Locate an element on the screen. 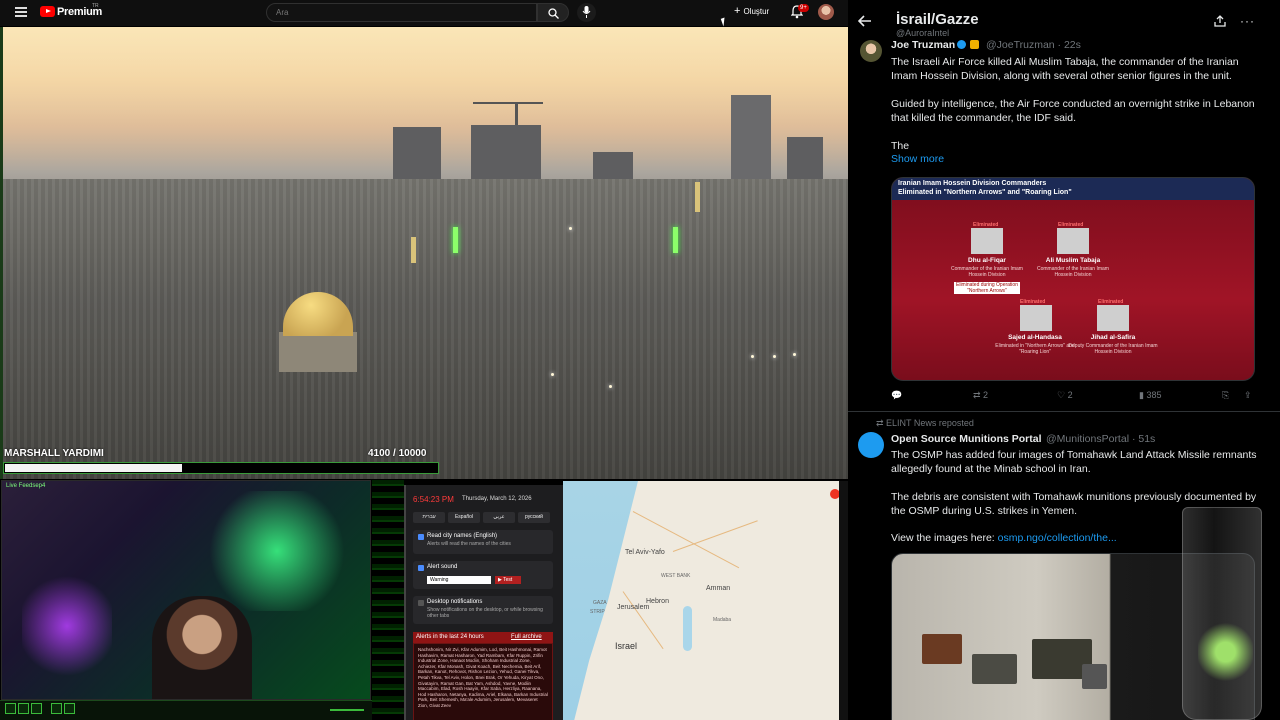 The width and height of the screenshot is (1280, 720). crane is located at coordinates (508, 103).